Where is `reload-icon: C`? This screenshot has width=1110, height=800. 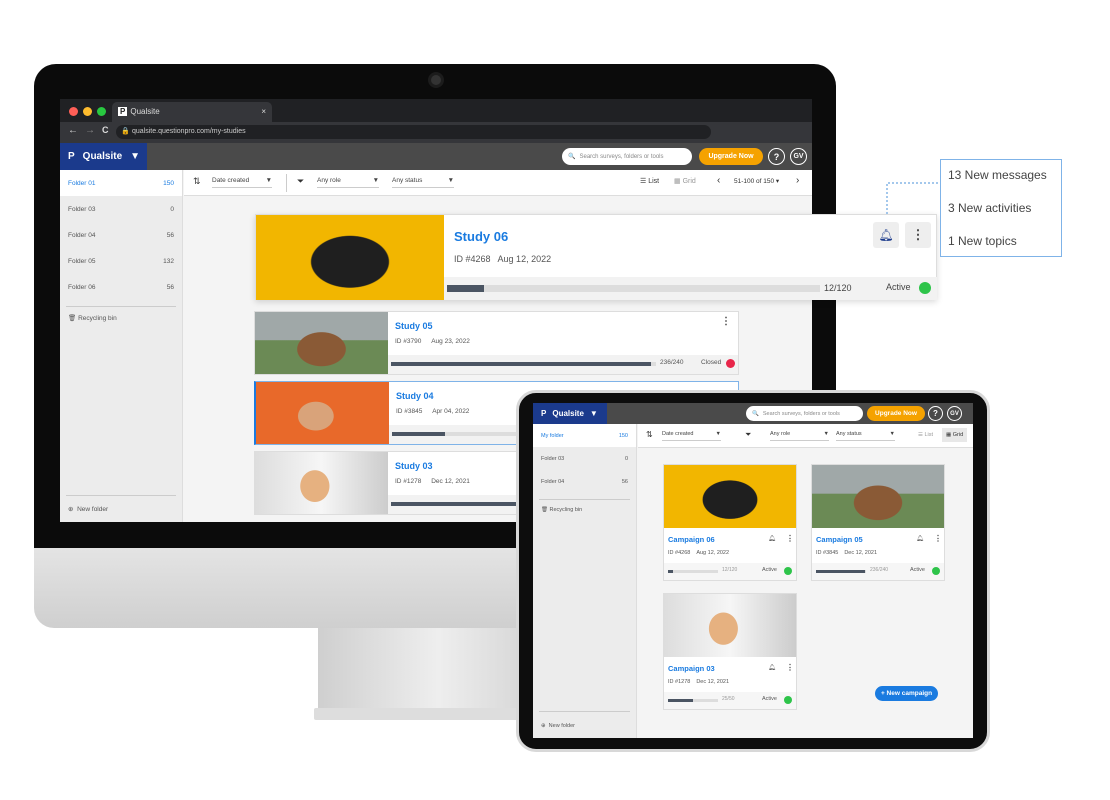
reload-icon: C is located at coordinates (105, 130).